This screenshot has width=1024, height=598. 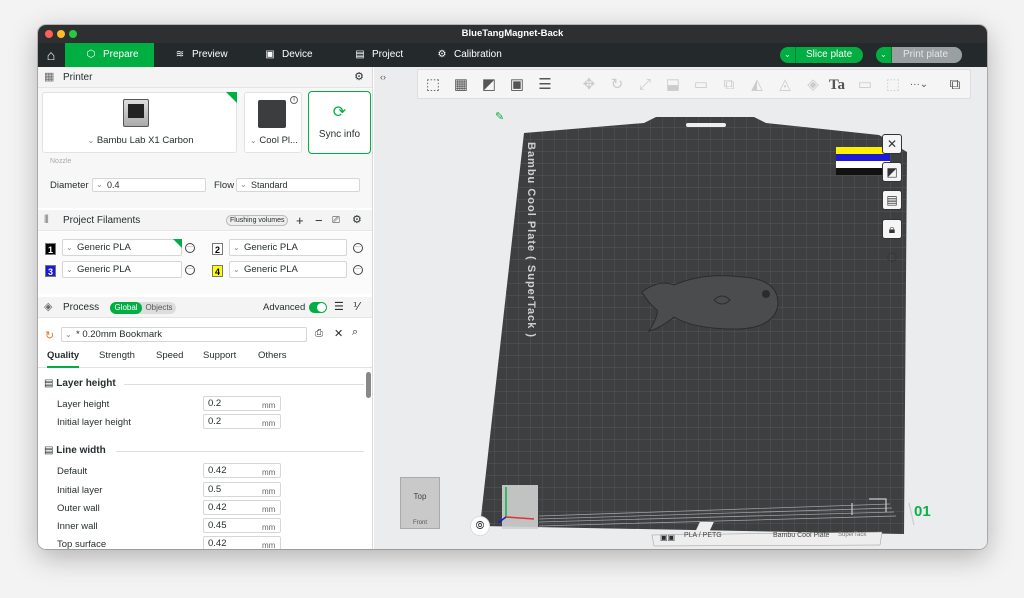 What do you see at coordinates (49, 450) in the screenshot?
I see `line-width-icon: ▤` at bounding box center [49, 450].